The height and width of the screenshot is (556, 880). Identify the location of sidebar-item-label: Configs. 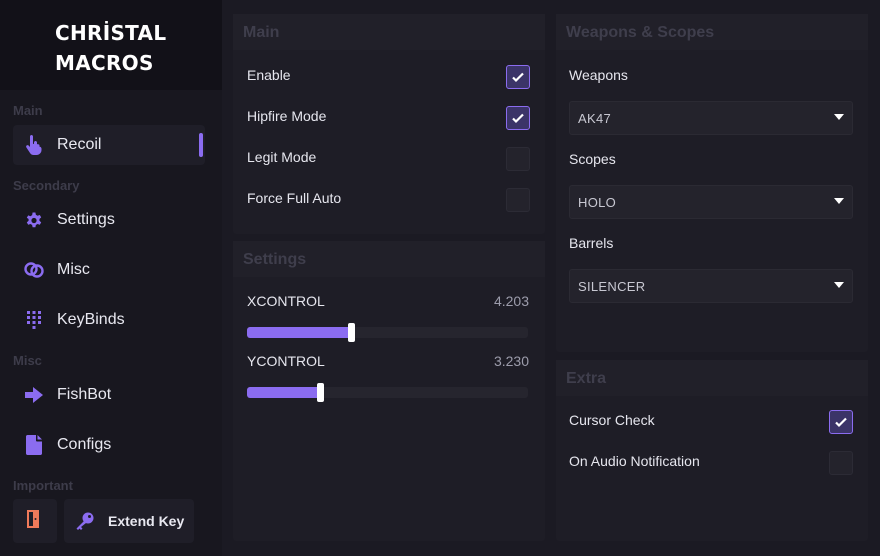
(84, 444).